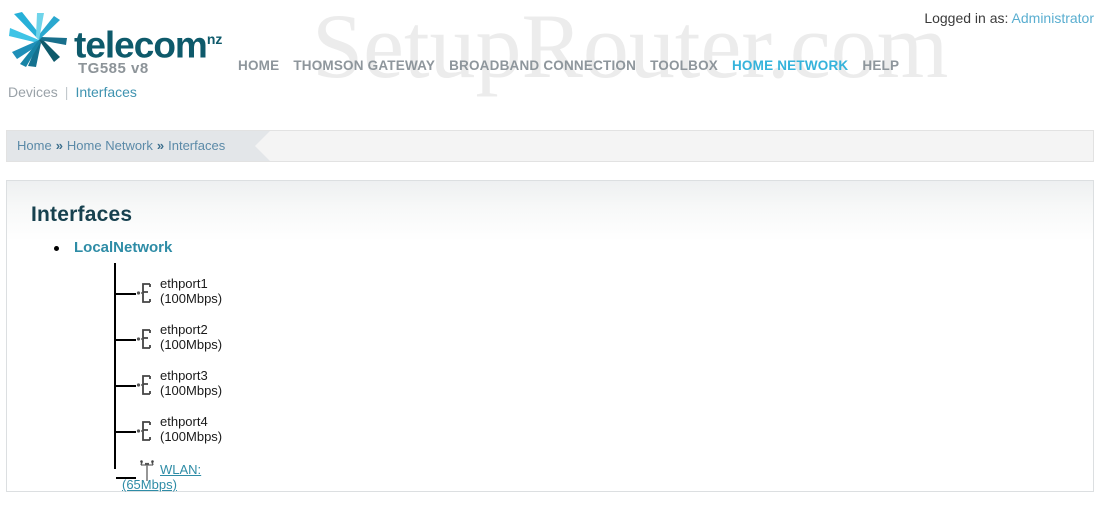 This screenshot has height=510, width=1100. I want to click on sub-navigation: Devices | Interfaces, so click(72, 92).